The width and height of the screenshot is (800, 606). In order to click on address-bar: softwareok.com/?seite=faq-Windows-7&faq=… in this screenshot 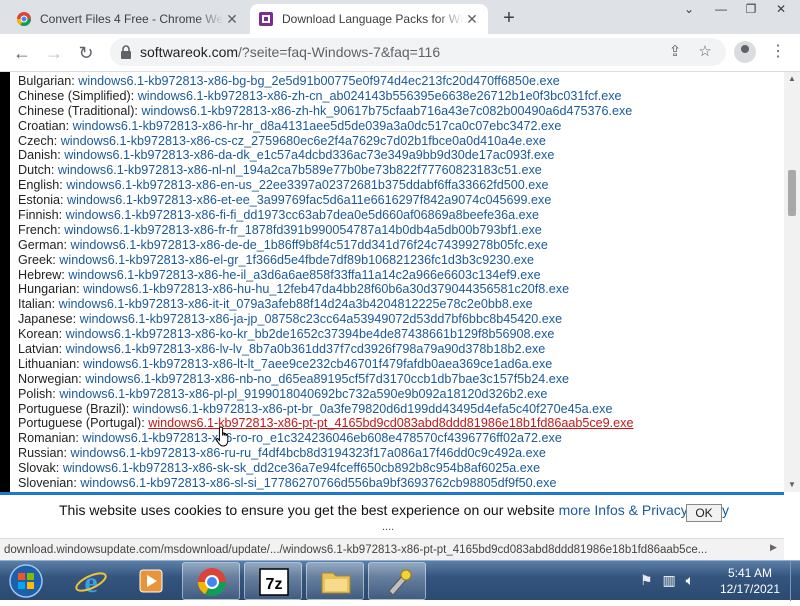, I will do `click(418, 52)`.